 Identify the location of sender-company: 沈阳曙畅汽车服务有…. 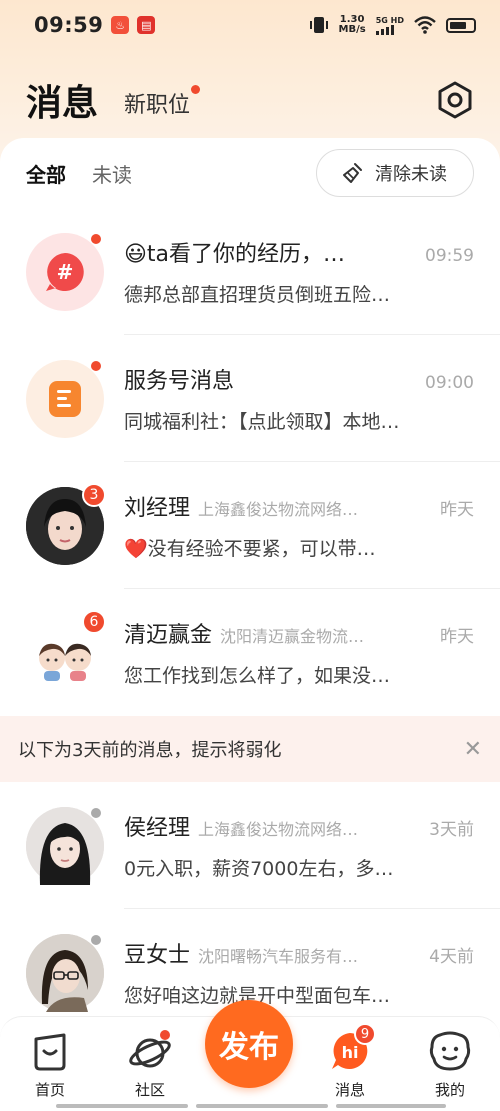
(278, 956).